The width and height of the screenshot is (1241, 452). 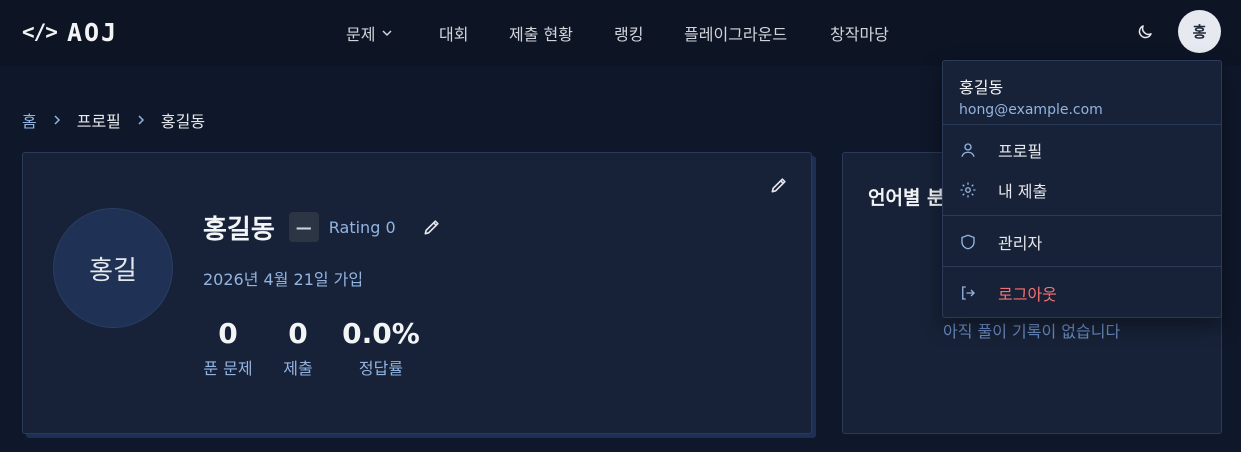 What do you see at coordinates (1082, 293) in the screenshot?
I see `menu-item-logout: 로그아웃` at bounding box center [1082, 293].